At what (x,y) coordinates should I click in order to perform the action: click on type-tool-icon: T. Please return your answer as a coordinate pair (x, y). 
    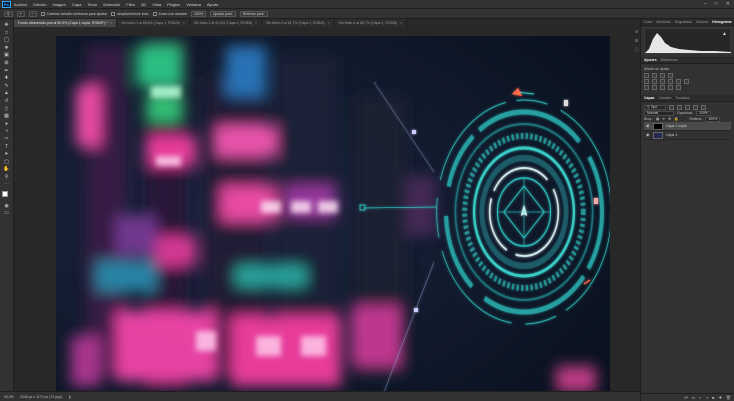
    Looking at the image, I should click on (7, 147).